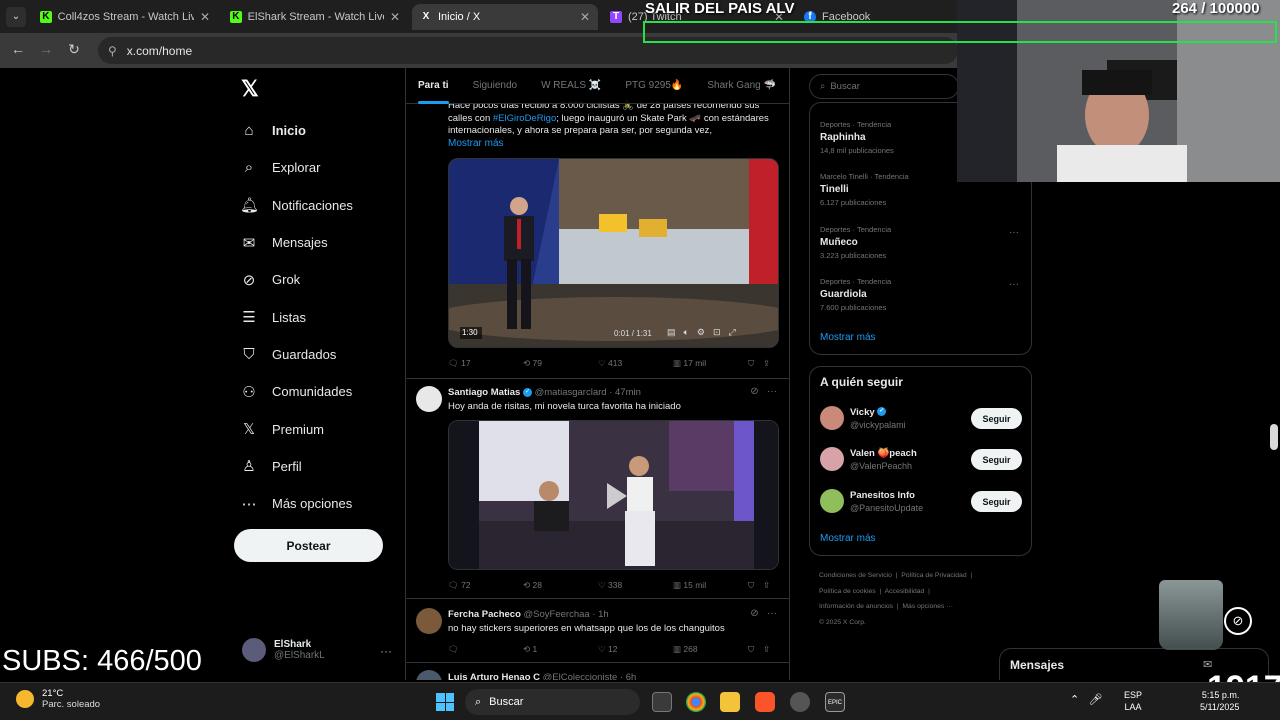  I want to click on video-controls-icon: ▤🔈︎⚙⊡⤢, so click(705, 332).